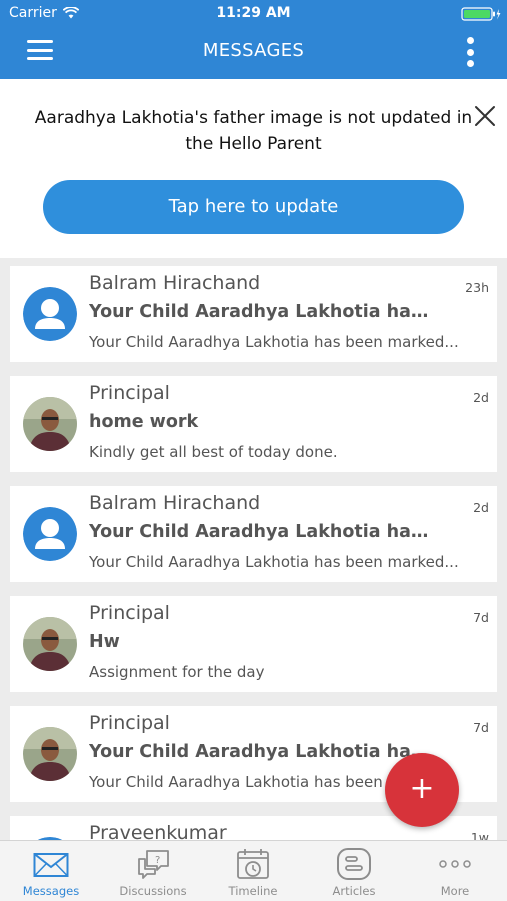  Describe the element at coordinates (354, 864) in the screenshot. I see `blogger-icon` at that location.